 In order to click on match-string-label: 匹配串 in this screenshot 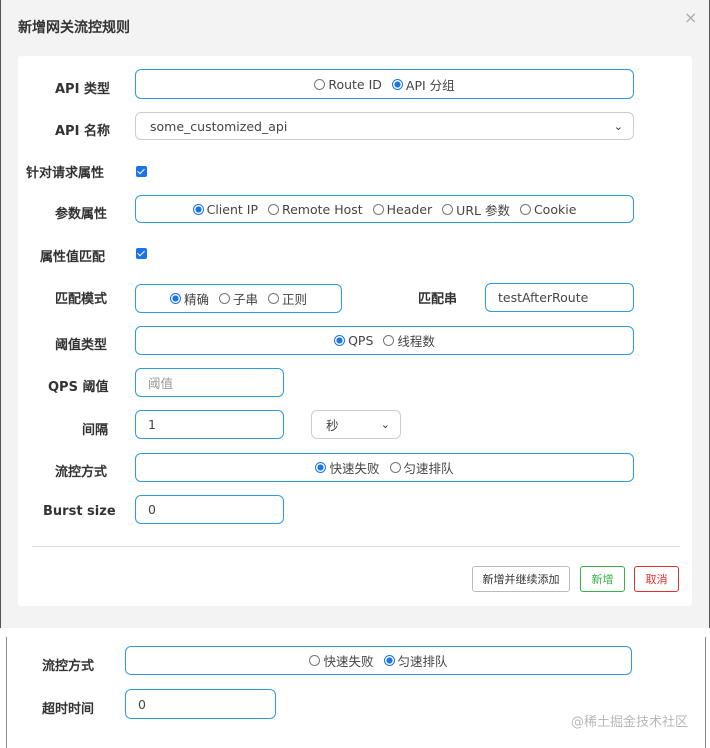, I will do `click(438, 299)`.